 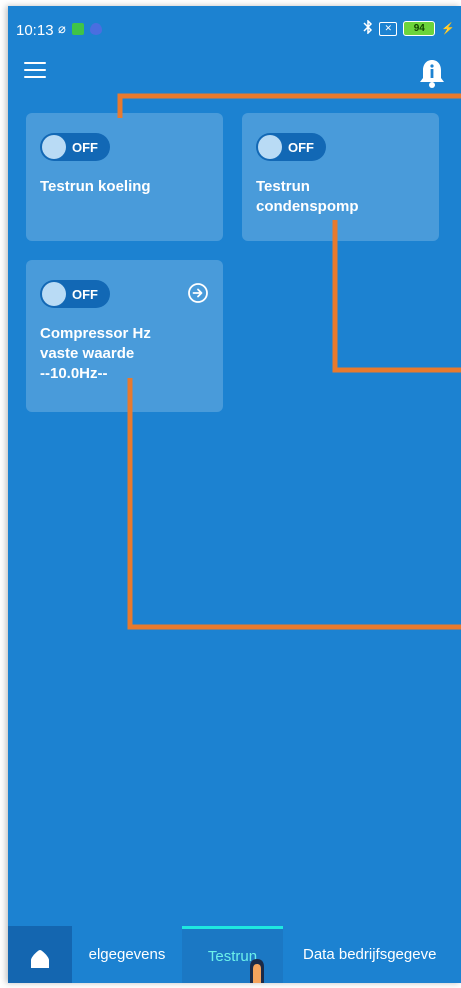 I want to click on notification-bell-icon, so click(x=432, y=73).